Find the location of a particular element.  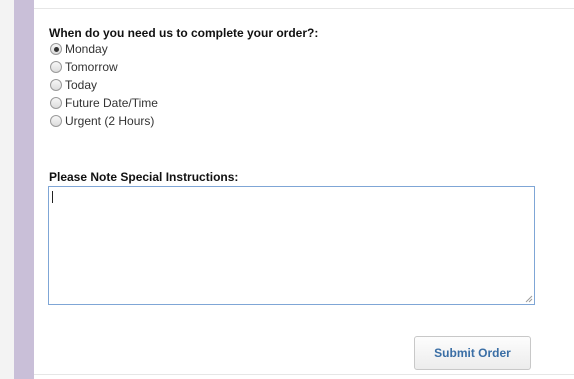

submit-order-button: Submit Order is located at coordinates (472, 353).